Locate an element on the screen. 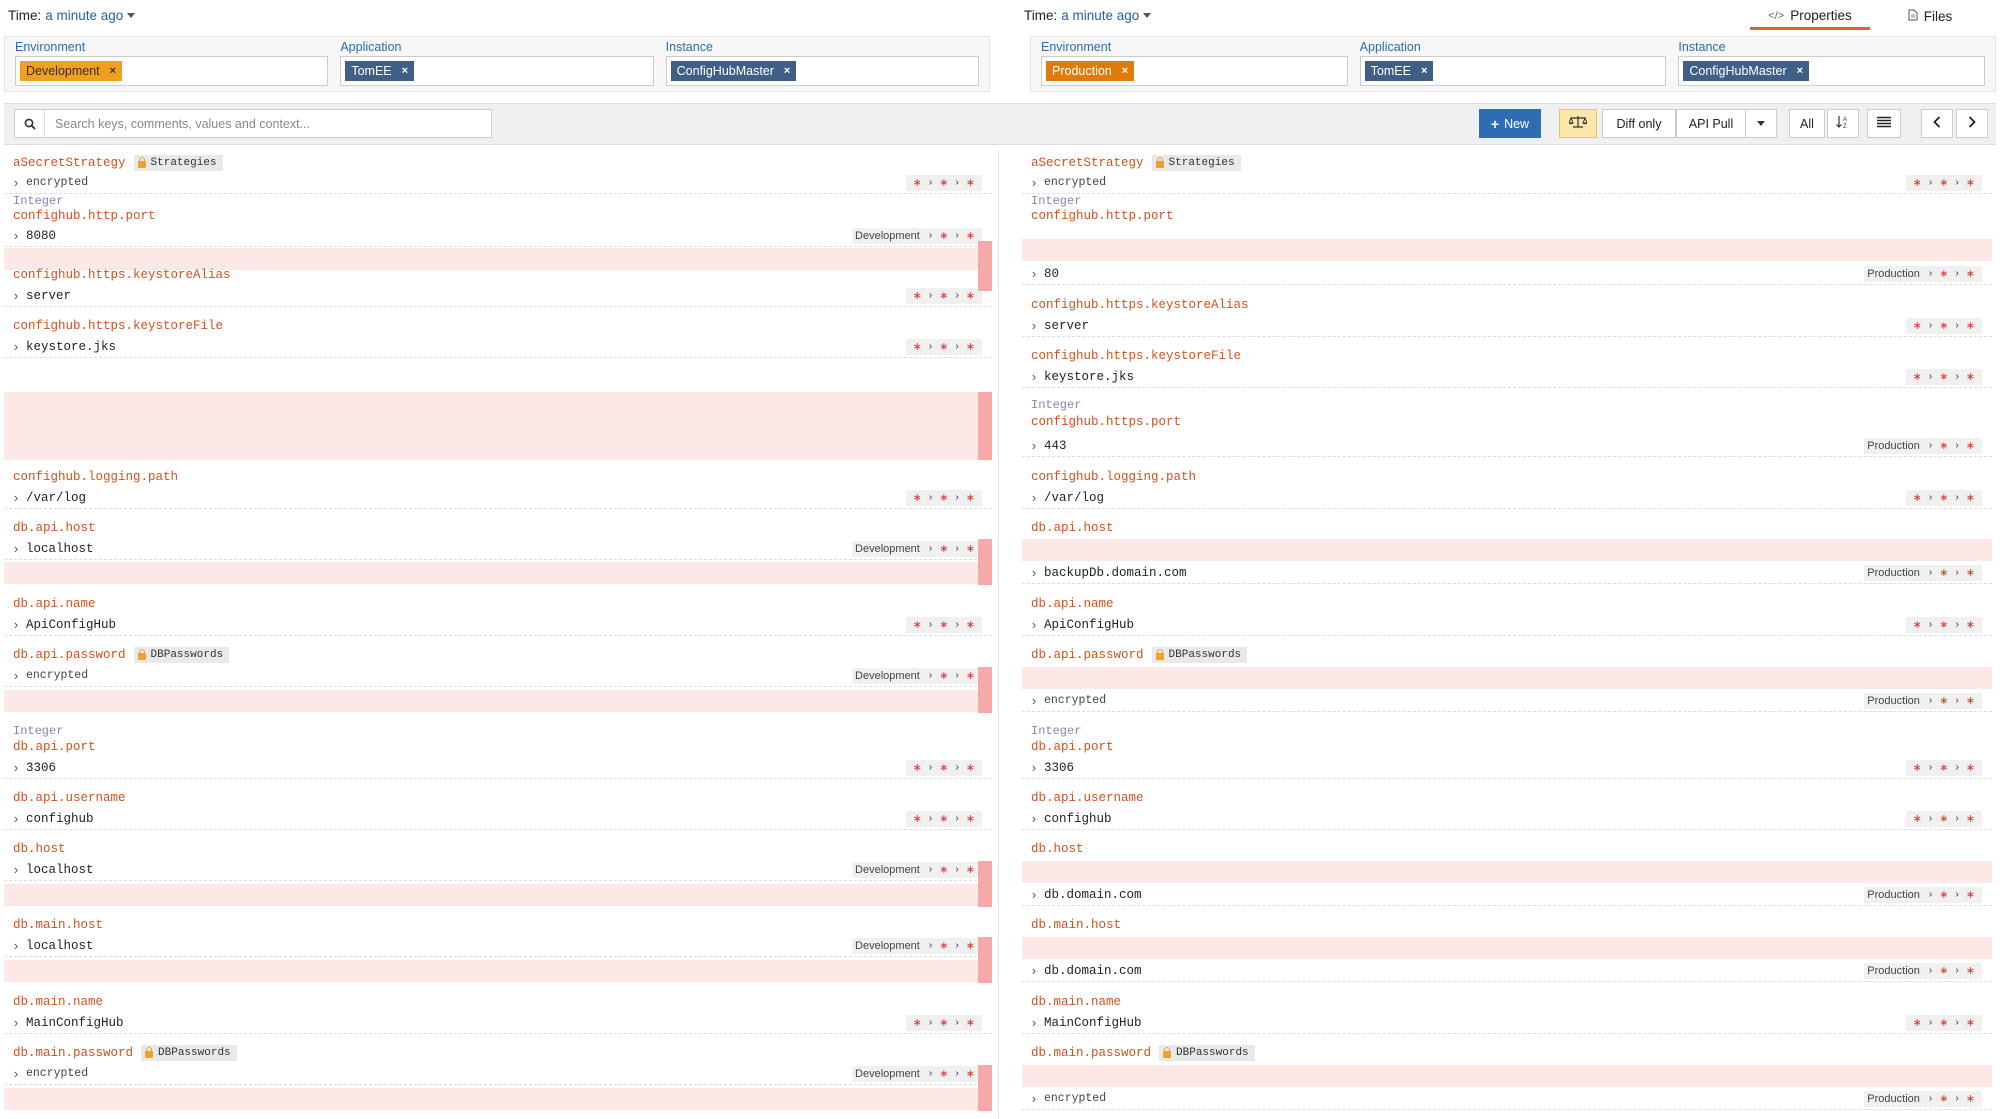 The width and height of the screenshot is (2000, 1119). left-time-selector: Time: a minute ago is located at coordinates (72, 15).